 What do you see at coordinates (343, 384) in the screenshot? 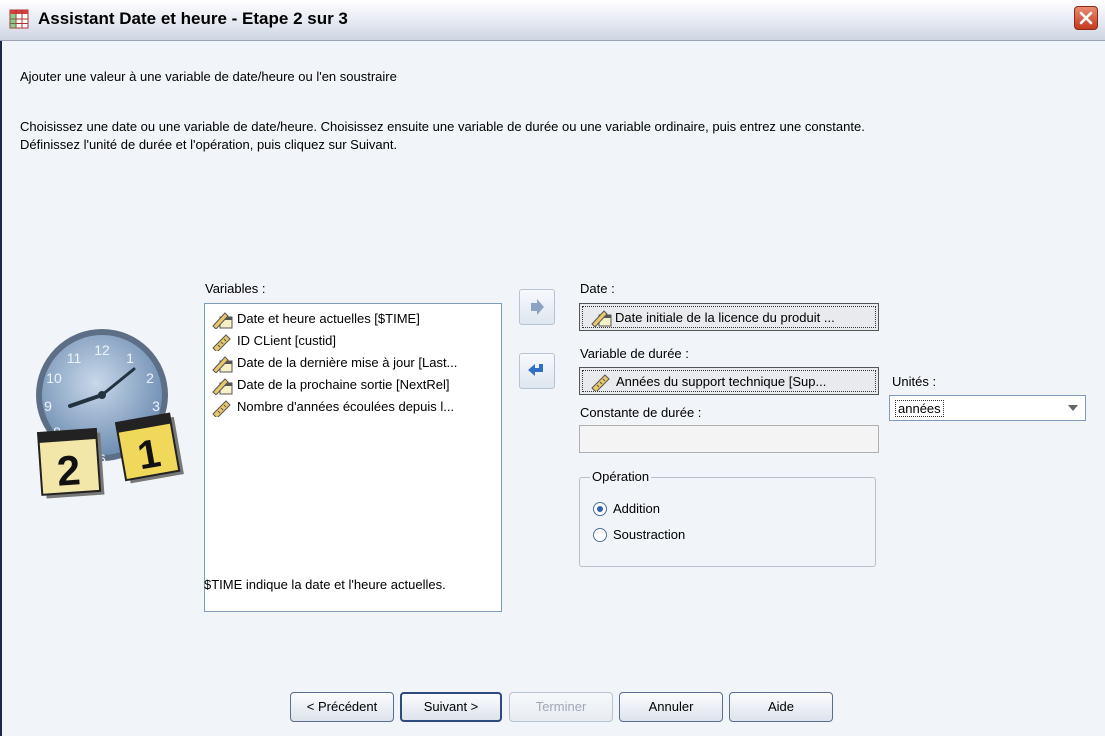
I see `variable-label: Date de la prochaine sortie [NextRel]` at bounding box center [343, 384].